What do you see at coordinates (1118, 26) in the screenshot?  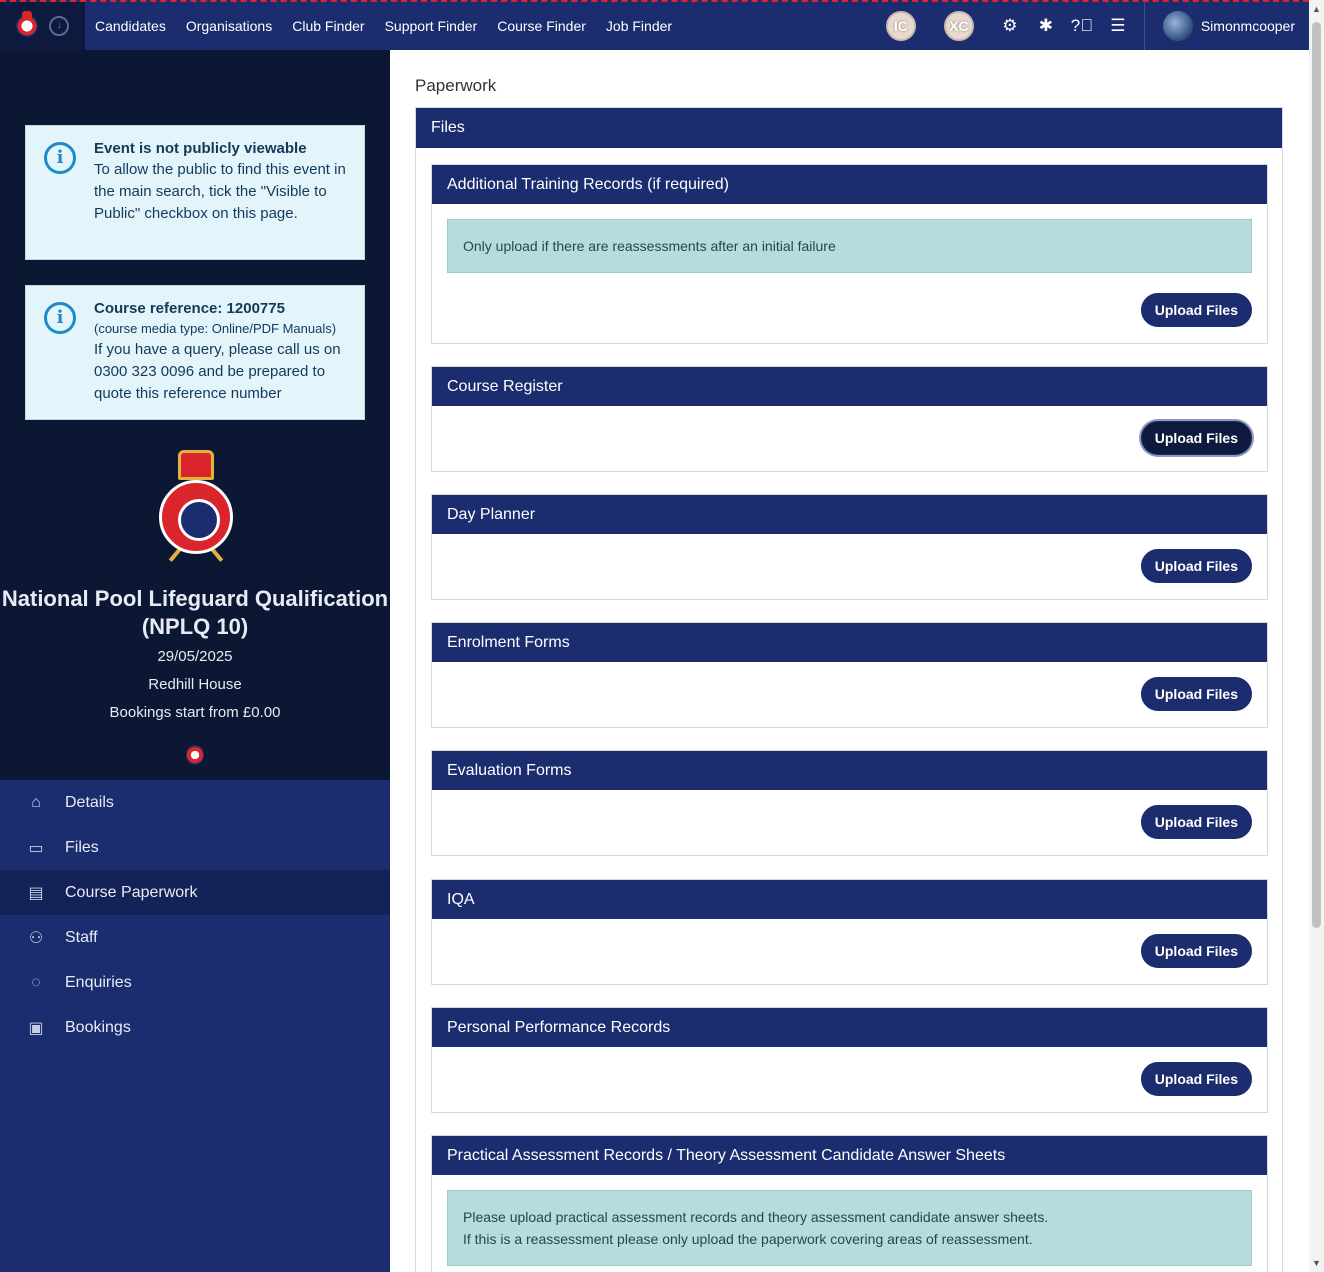 I see `menu-icon: ☰` at bounding box center [1118, 26].